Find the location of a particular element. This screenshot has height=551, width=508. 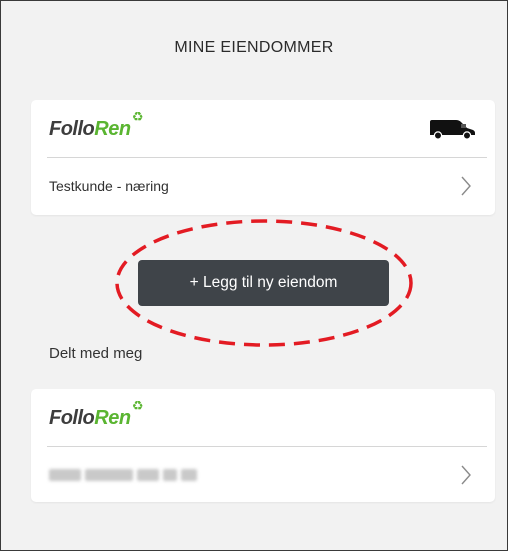

page-title: MINE EIENDOMMER is located at coordinates (254, 47).